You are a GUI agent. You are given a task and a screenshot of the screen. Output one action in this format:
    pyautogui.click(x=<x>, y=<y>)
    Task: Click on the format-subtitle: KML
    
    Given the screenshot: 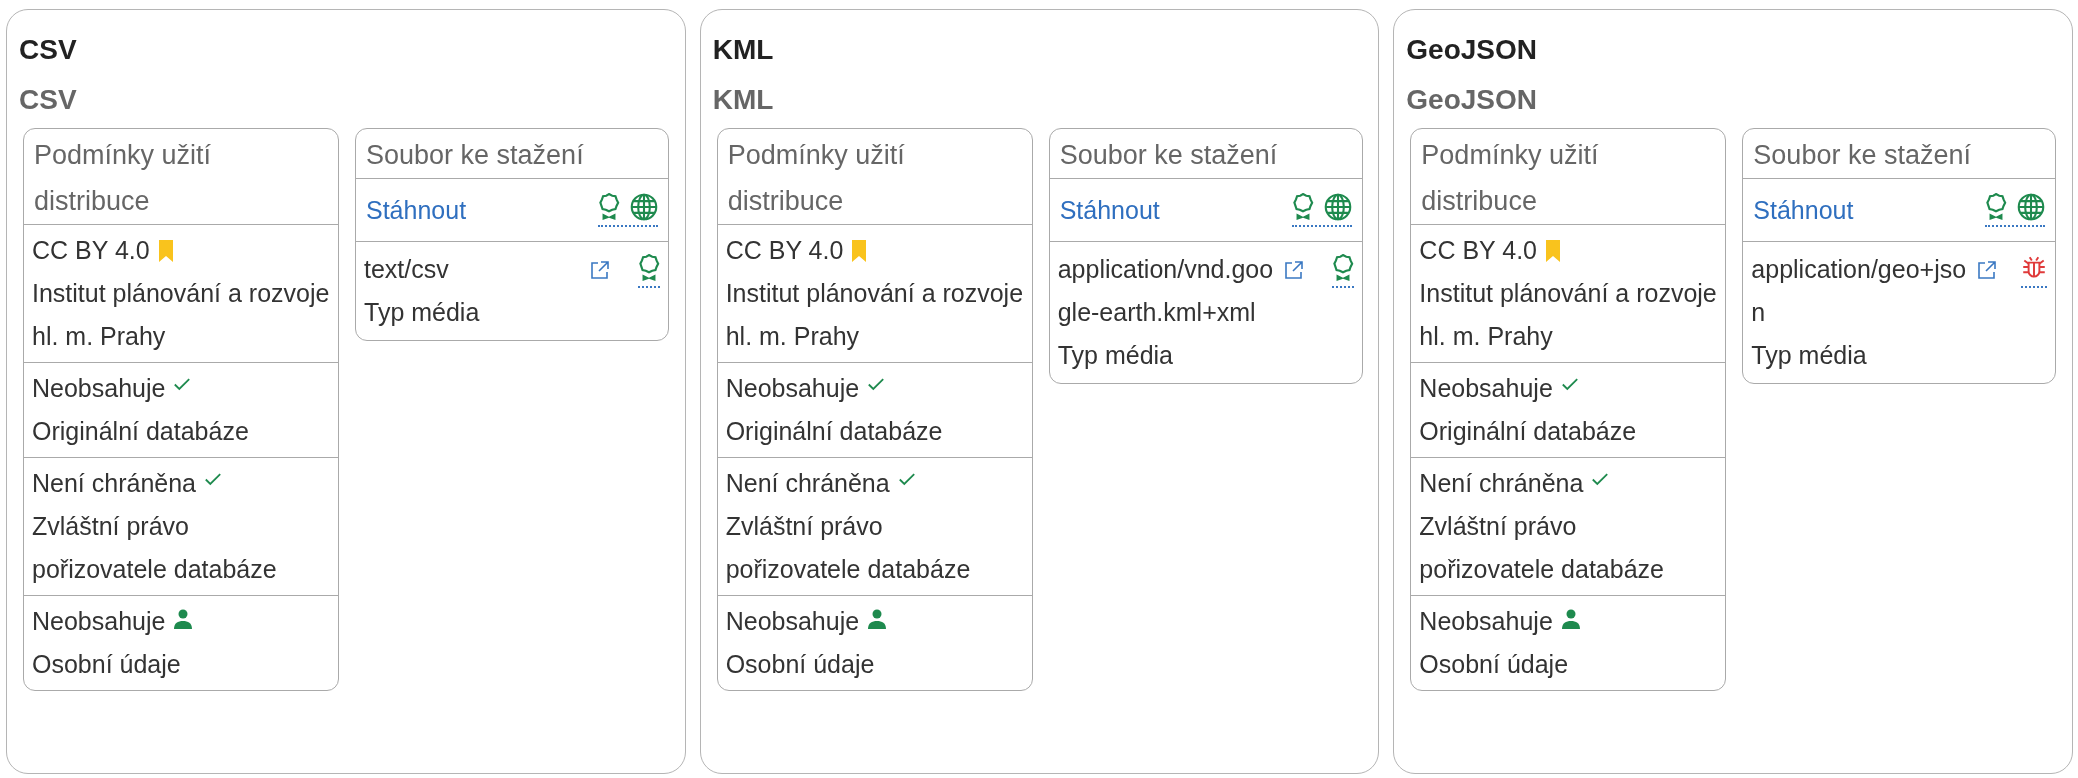 What is the action you would take?
    pyautogui.click(x=743, y=100)
    